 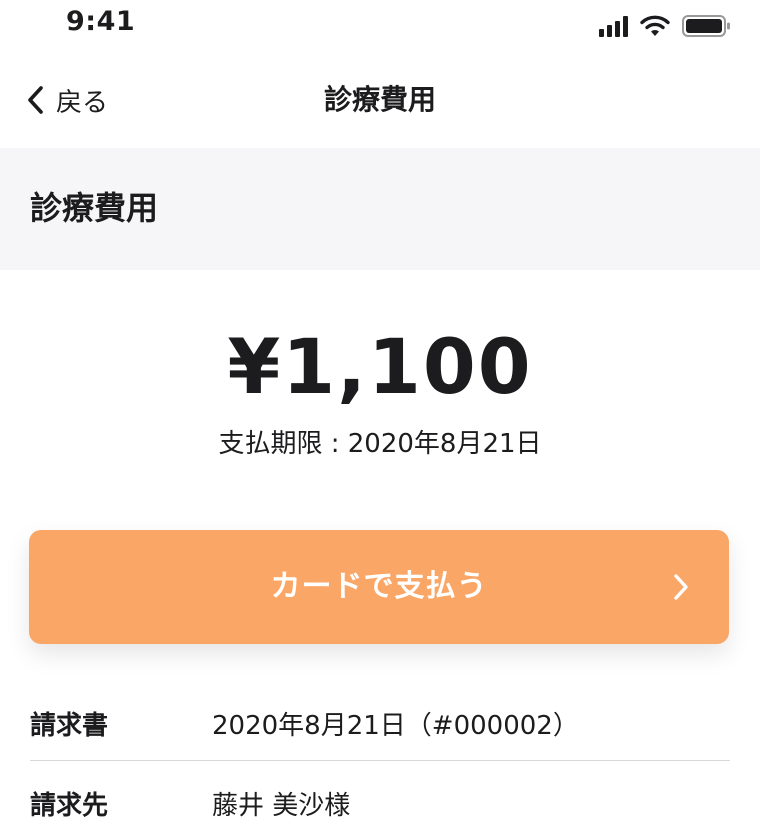 I want to click on nav-title: 診療費用, so click(x=379, y=99).